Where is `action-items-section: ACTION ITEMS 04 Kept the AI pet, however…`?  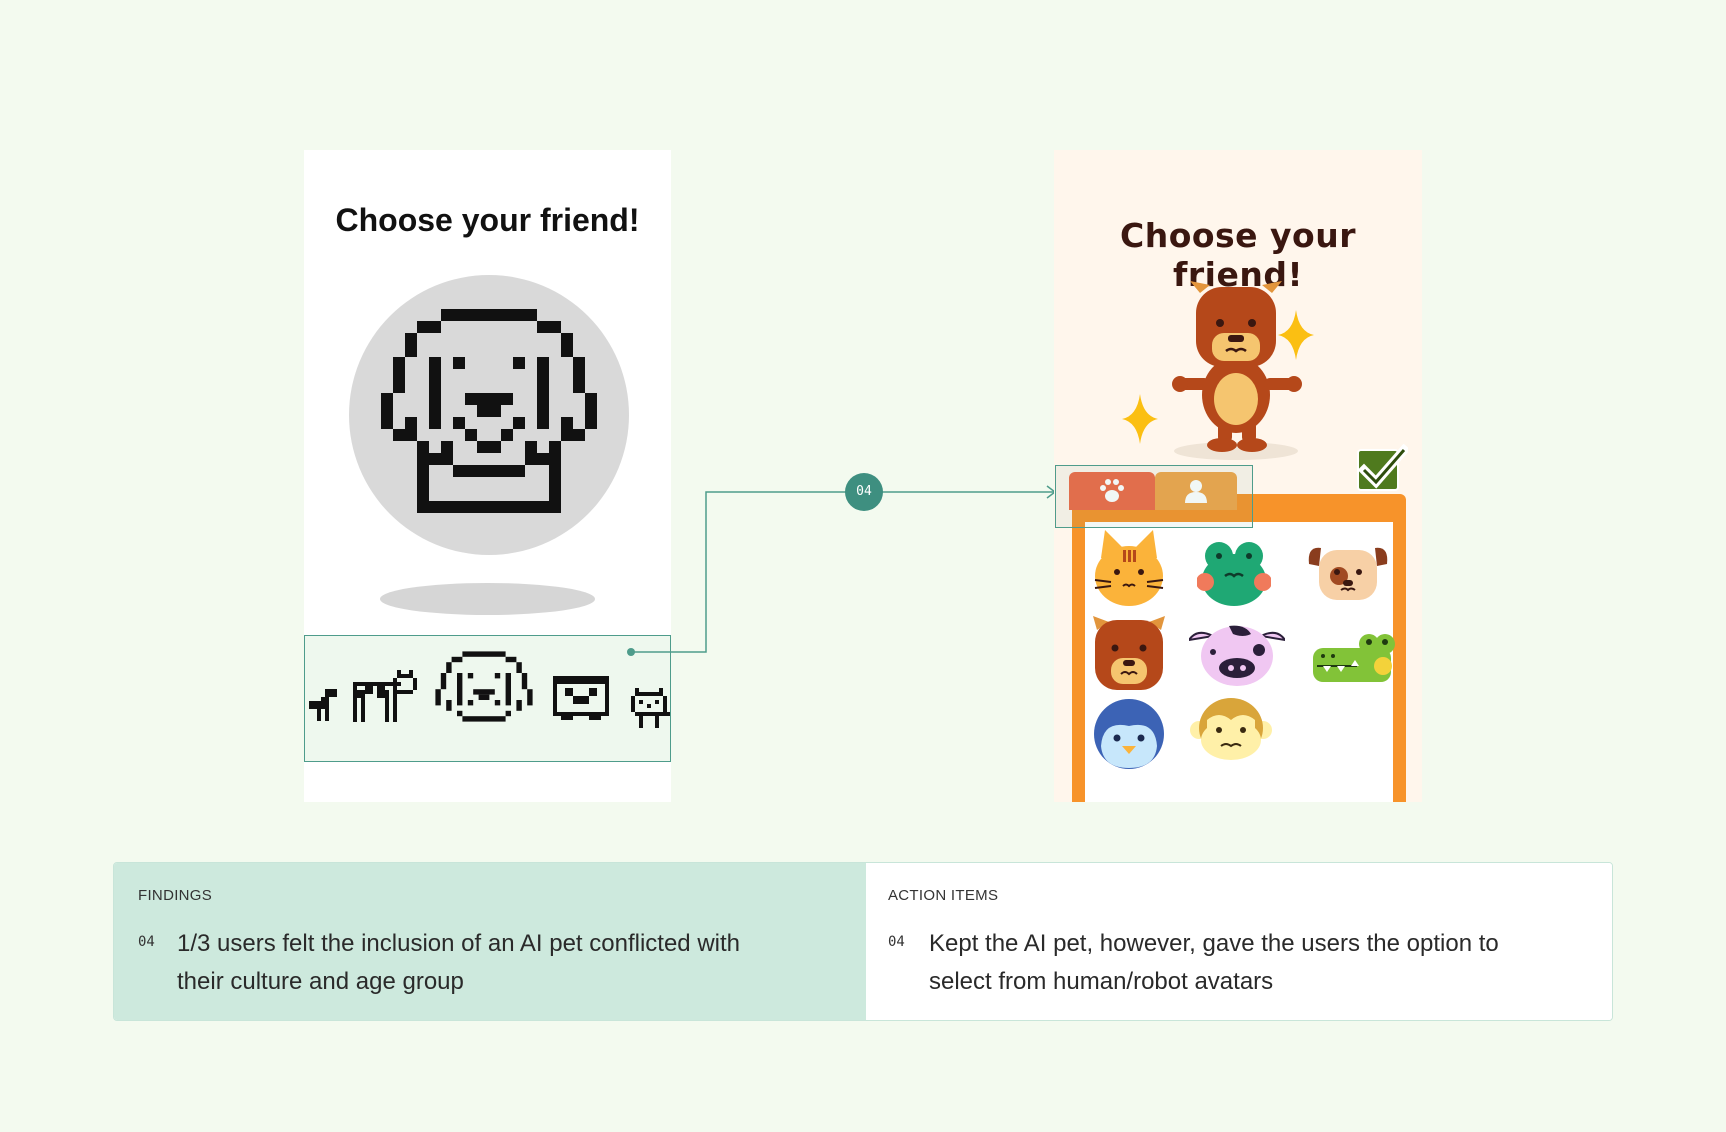
action-items-section: ACTION ITEMS 04 Kept the AI pet, however… is located at coordinates (1239, 941).